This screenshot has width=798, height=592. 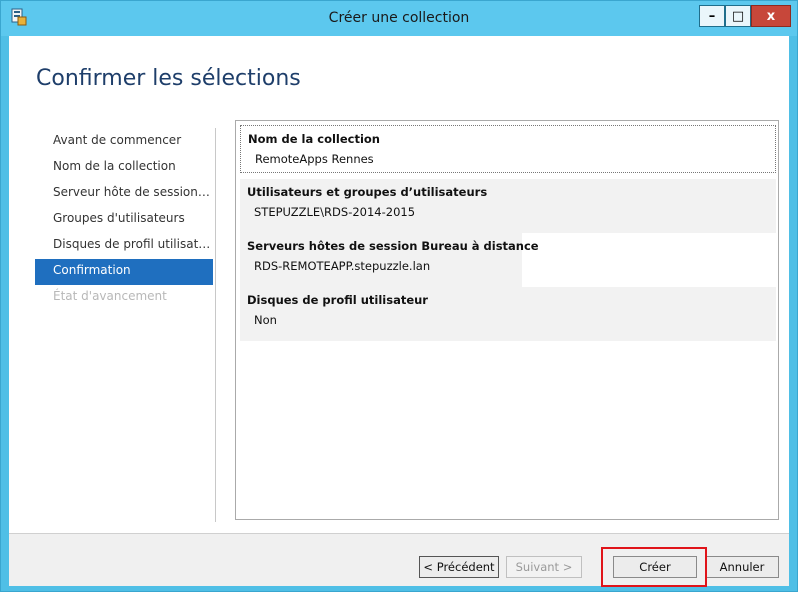 I want to click on close-button: x, so click(x=771, y=16).